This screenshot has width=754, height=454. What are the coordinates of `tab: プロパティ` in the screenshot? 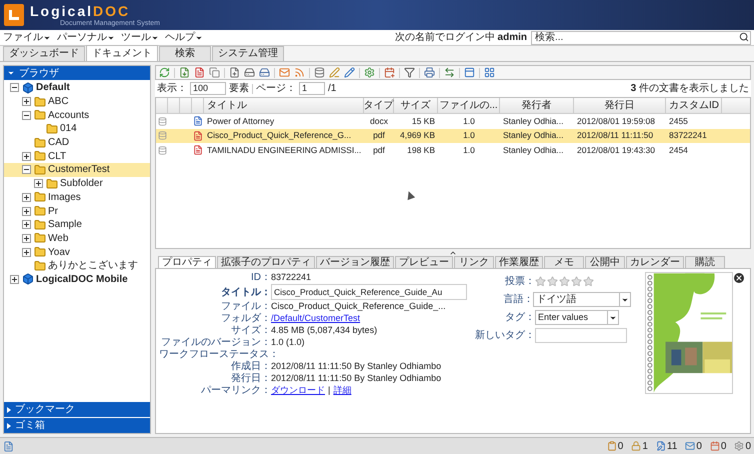 It's located at (187, 262).